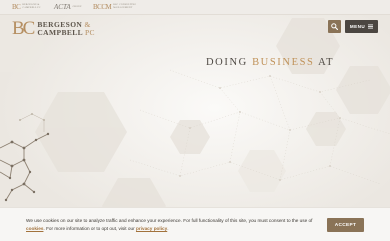  I want to click on hero-headline: DOING BUSINESS AT, so click(270, 62).